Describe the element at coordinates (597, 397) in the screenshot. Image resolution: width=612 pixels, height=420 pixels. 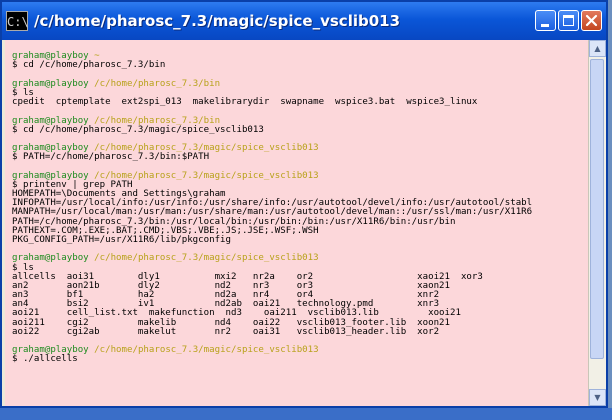
I see `scroll-down-arrow-icon: ▼` at that location.